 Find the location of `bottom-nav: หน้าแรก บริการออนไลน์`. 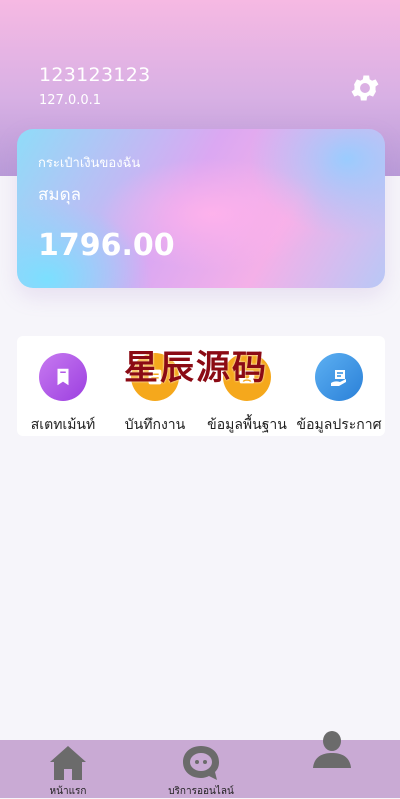

bottom-nav: หน้าแรก บริการออนไลน์ is located at coordinates (200, 764).